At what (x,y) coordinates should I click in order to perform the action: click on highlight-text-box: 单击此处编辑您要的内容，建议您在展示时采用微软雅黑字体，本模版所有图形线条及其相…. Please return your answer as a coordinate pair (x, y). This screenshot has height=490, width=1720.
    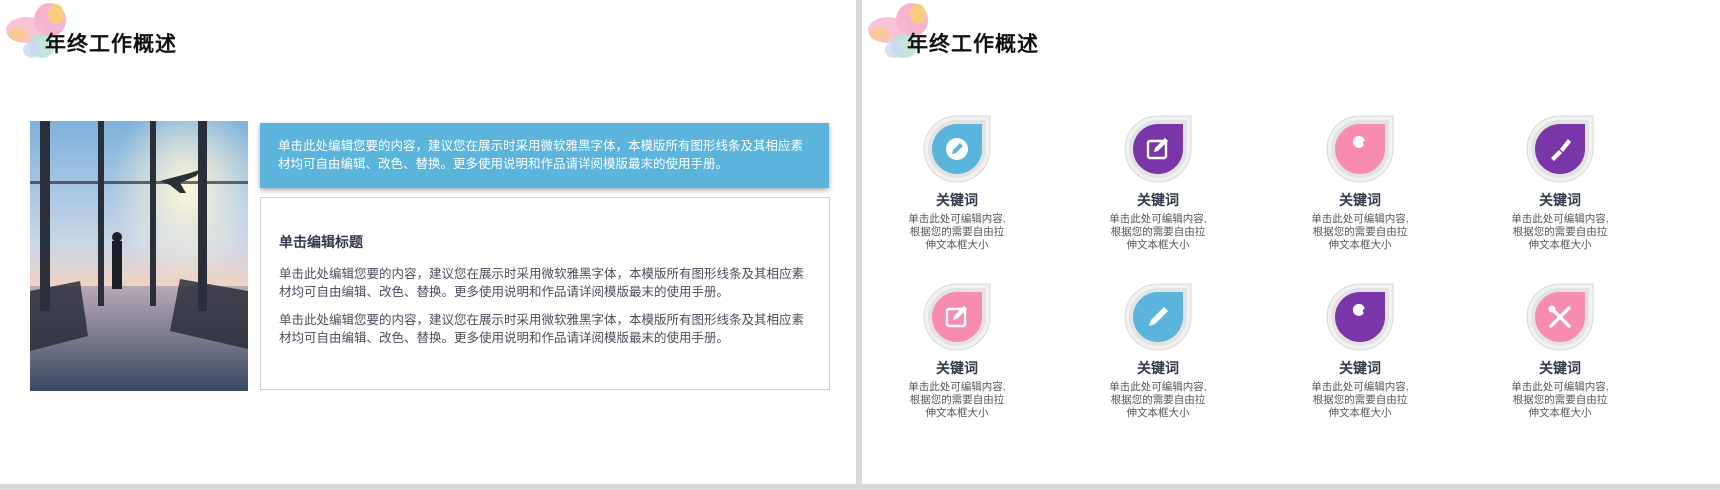
    Looking at the image, I should click on (544, 155).